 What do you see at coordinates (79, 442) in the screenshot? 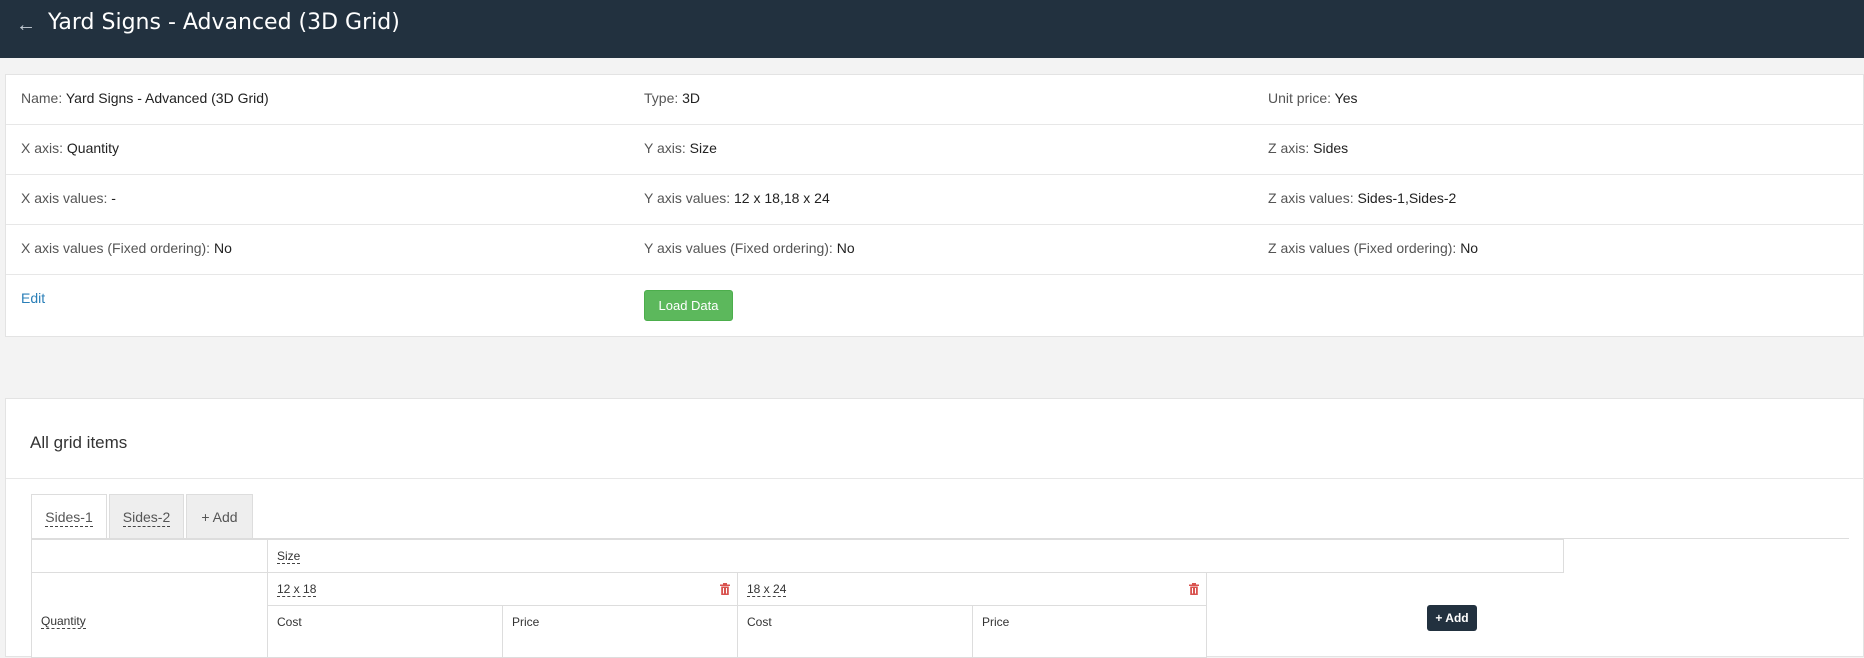
I see `section-heading: All grid items` at bounding box center [79, 442].